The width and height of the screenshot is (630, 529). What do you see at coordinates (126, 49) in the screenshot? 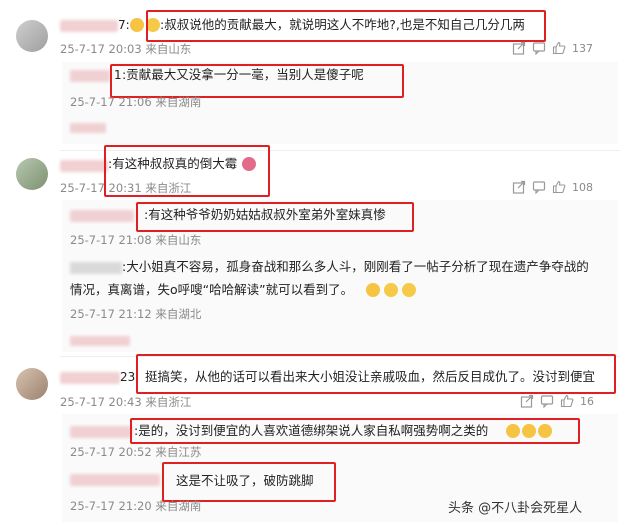
I see `comment-meta: 25-7-17 20:03 来自山东` at bounding box center [126, 49].